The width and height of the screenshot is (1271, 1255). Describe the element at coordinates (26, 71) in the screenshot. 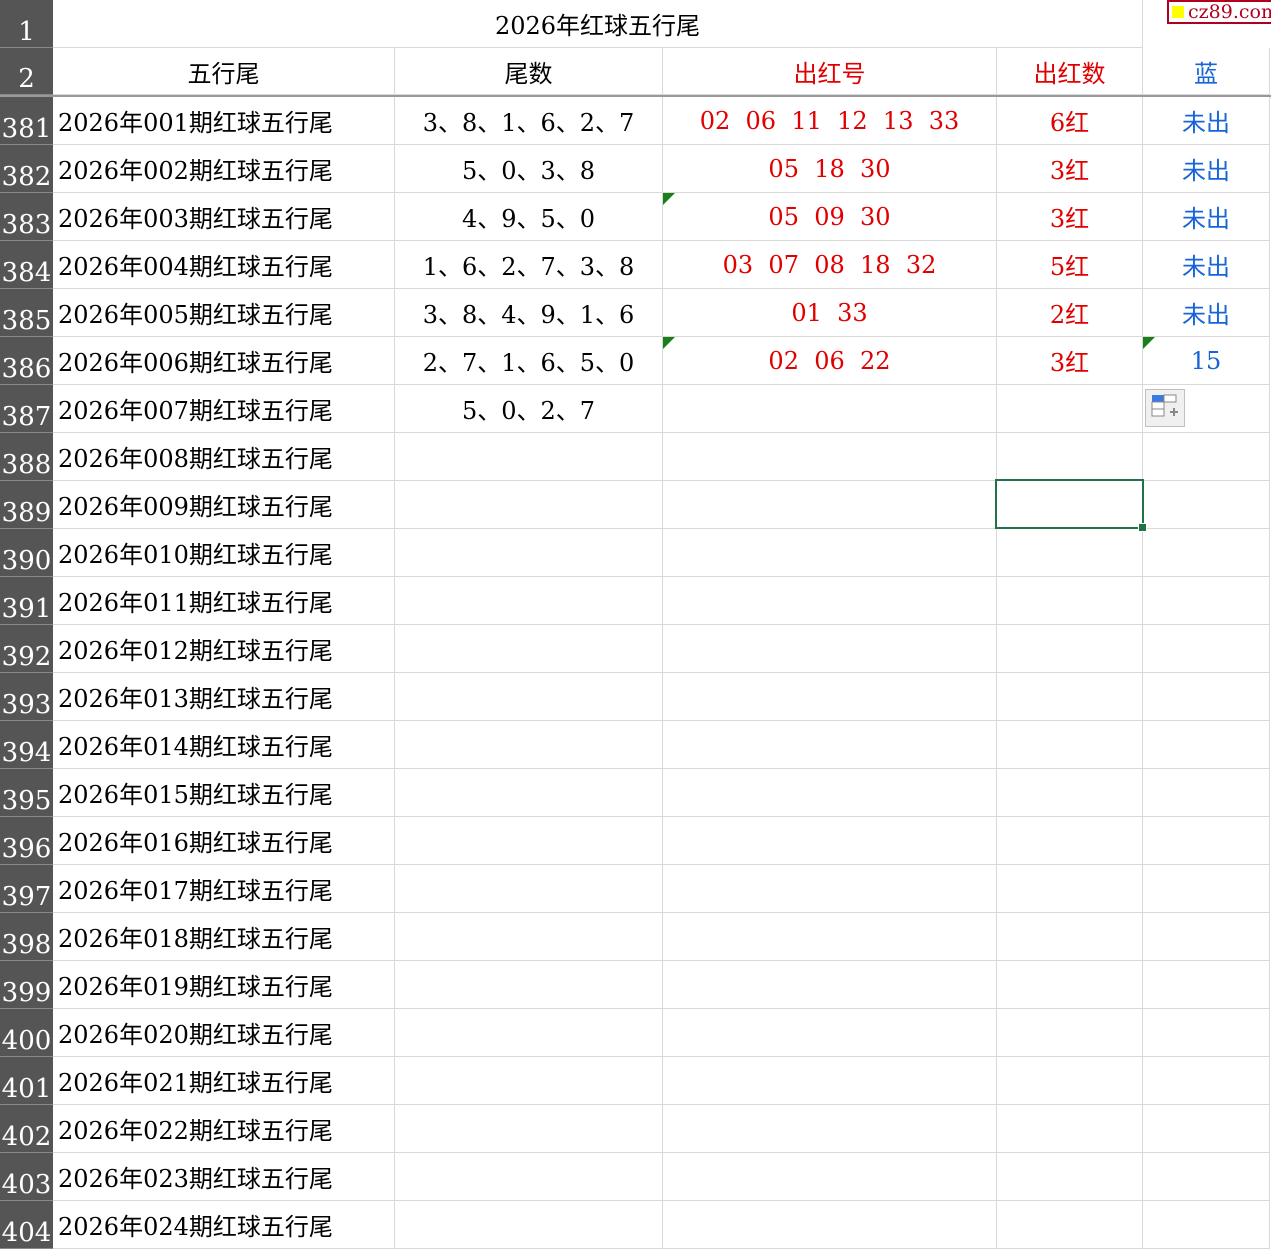

I see `row-header: 2` at that location.